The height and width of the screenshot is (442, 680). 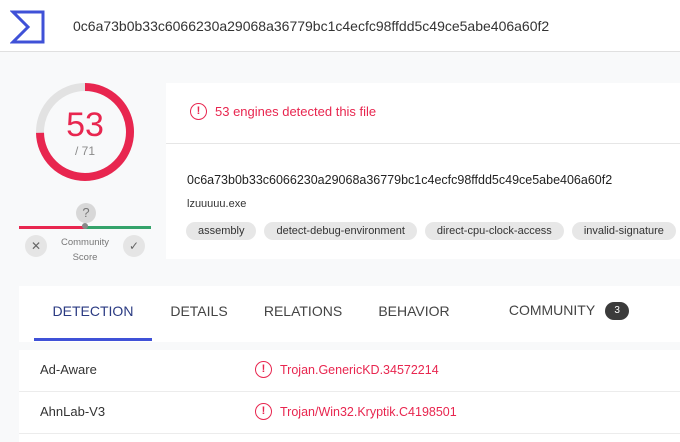 What do you see at coordinates (36, 246) in the screenshot?
I see `vote-harmful-button: ✕` at bounding box center [36, 246].